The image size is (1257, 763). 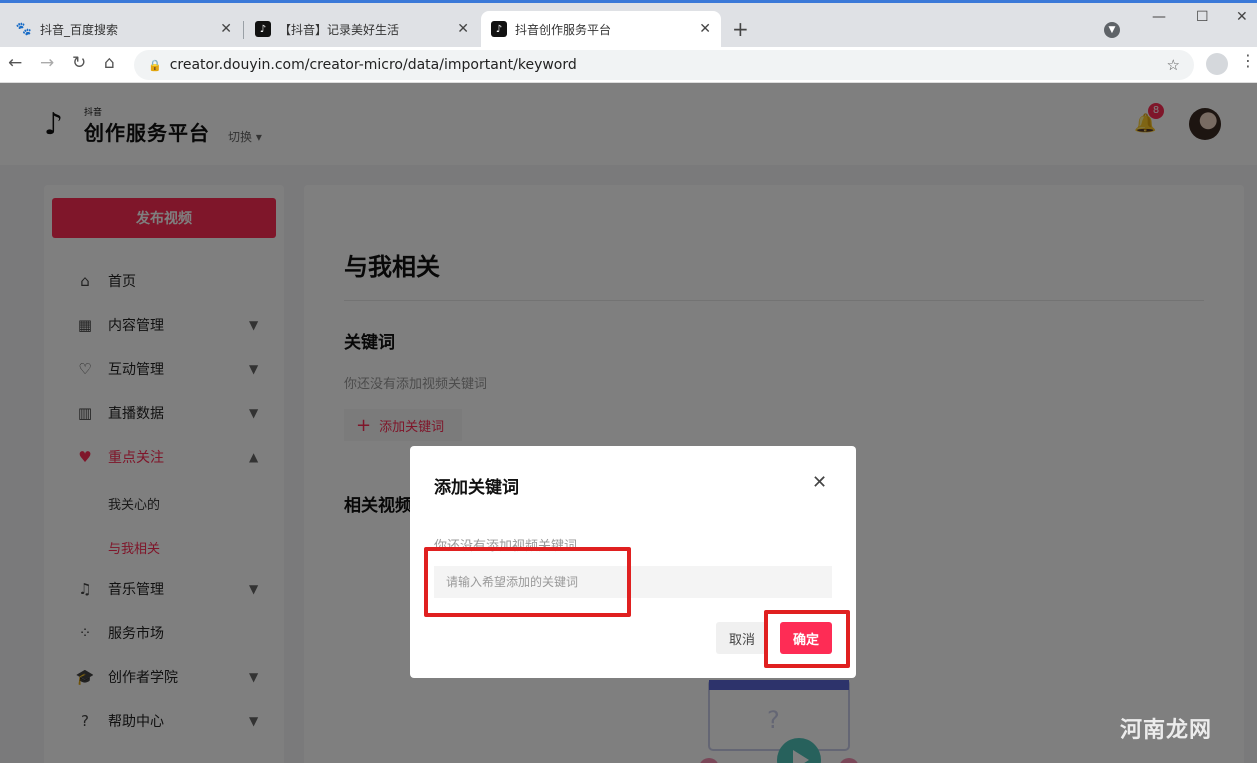 What do you see at coordinates (527, 582) in the screenshot?
I see `highlight-box-input` at bounding box center [527, 582].